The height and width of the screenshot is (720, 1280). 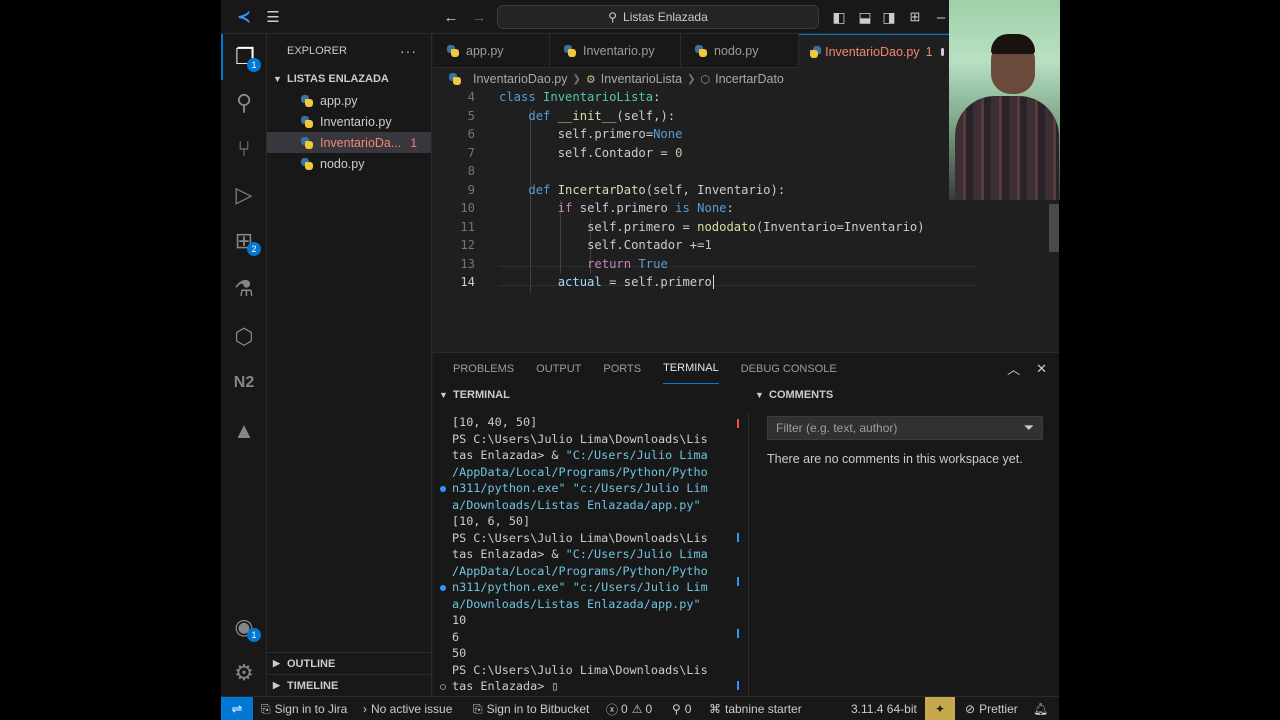 What do you see at coordinates (622, 368) in the screenshot?
I see `tab-ports: PORTS` at bounding box center [622, 368].